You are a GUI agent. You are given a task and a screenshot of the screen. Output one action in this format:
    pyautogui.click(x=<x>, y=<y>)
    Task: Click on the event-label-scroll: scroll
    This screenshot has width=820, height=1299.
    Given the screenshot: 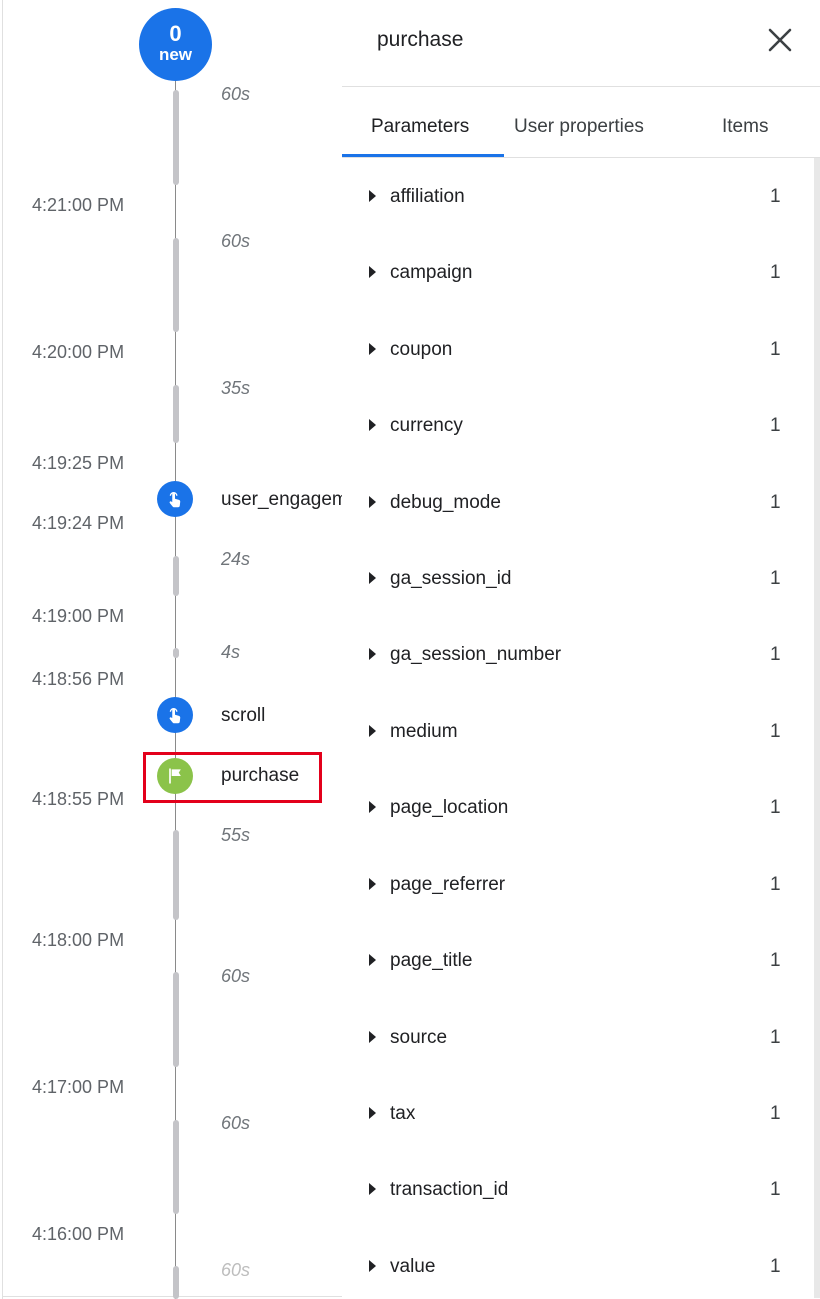 What is the action you would take?
    pyautogui.click(x=281, y=716)
    